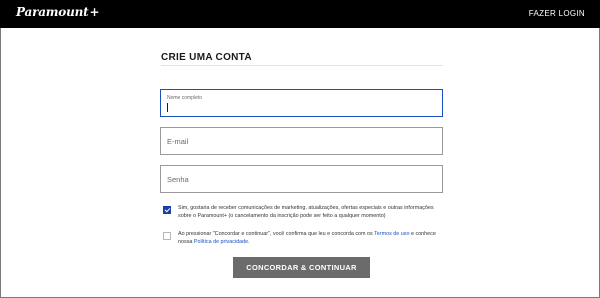 The image size is (600, 298). I want to click on full-name-label: Nome completo, so click(185, 98).